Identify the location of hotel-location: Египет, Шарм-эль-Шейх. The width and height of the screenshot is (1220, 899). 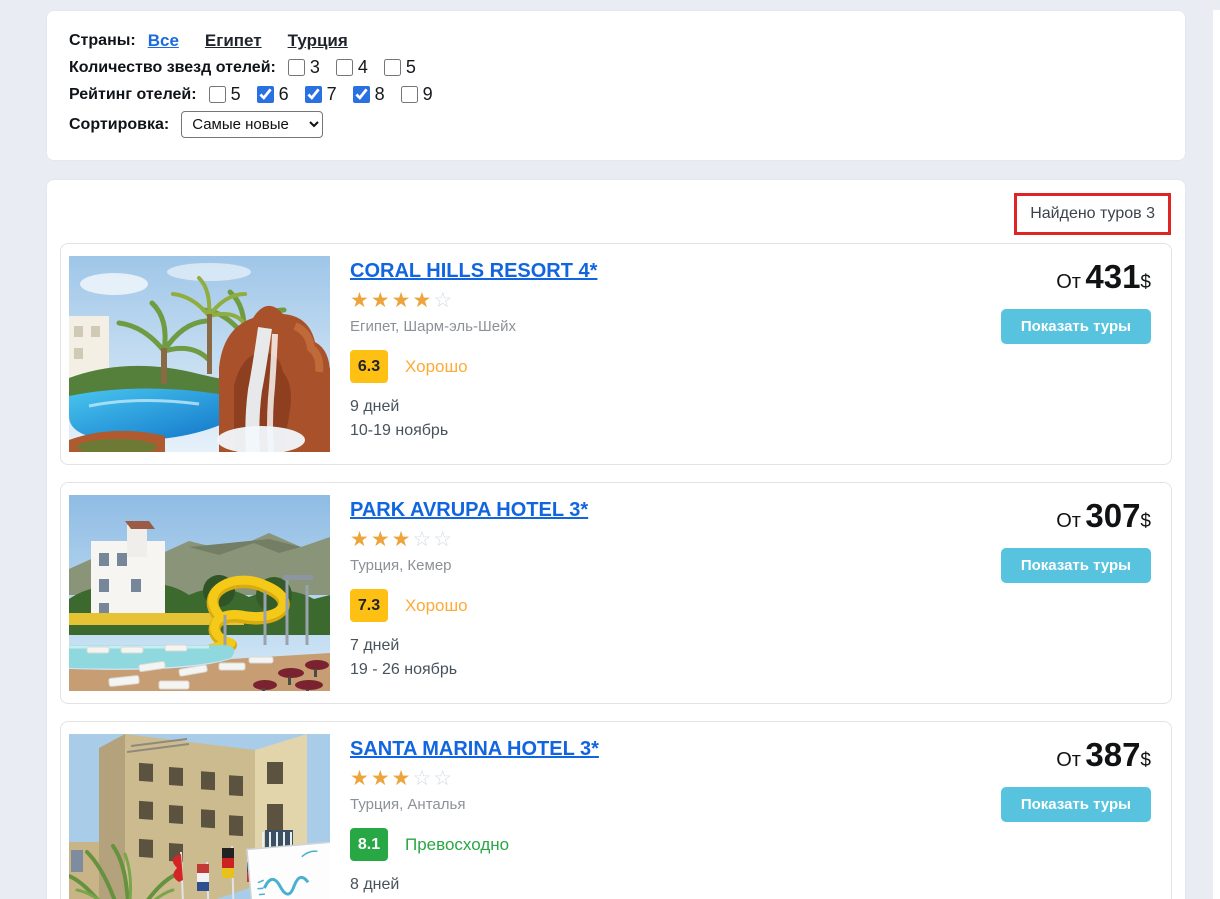
(433, 326).